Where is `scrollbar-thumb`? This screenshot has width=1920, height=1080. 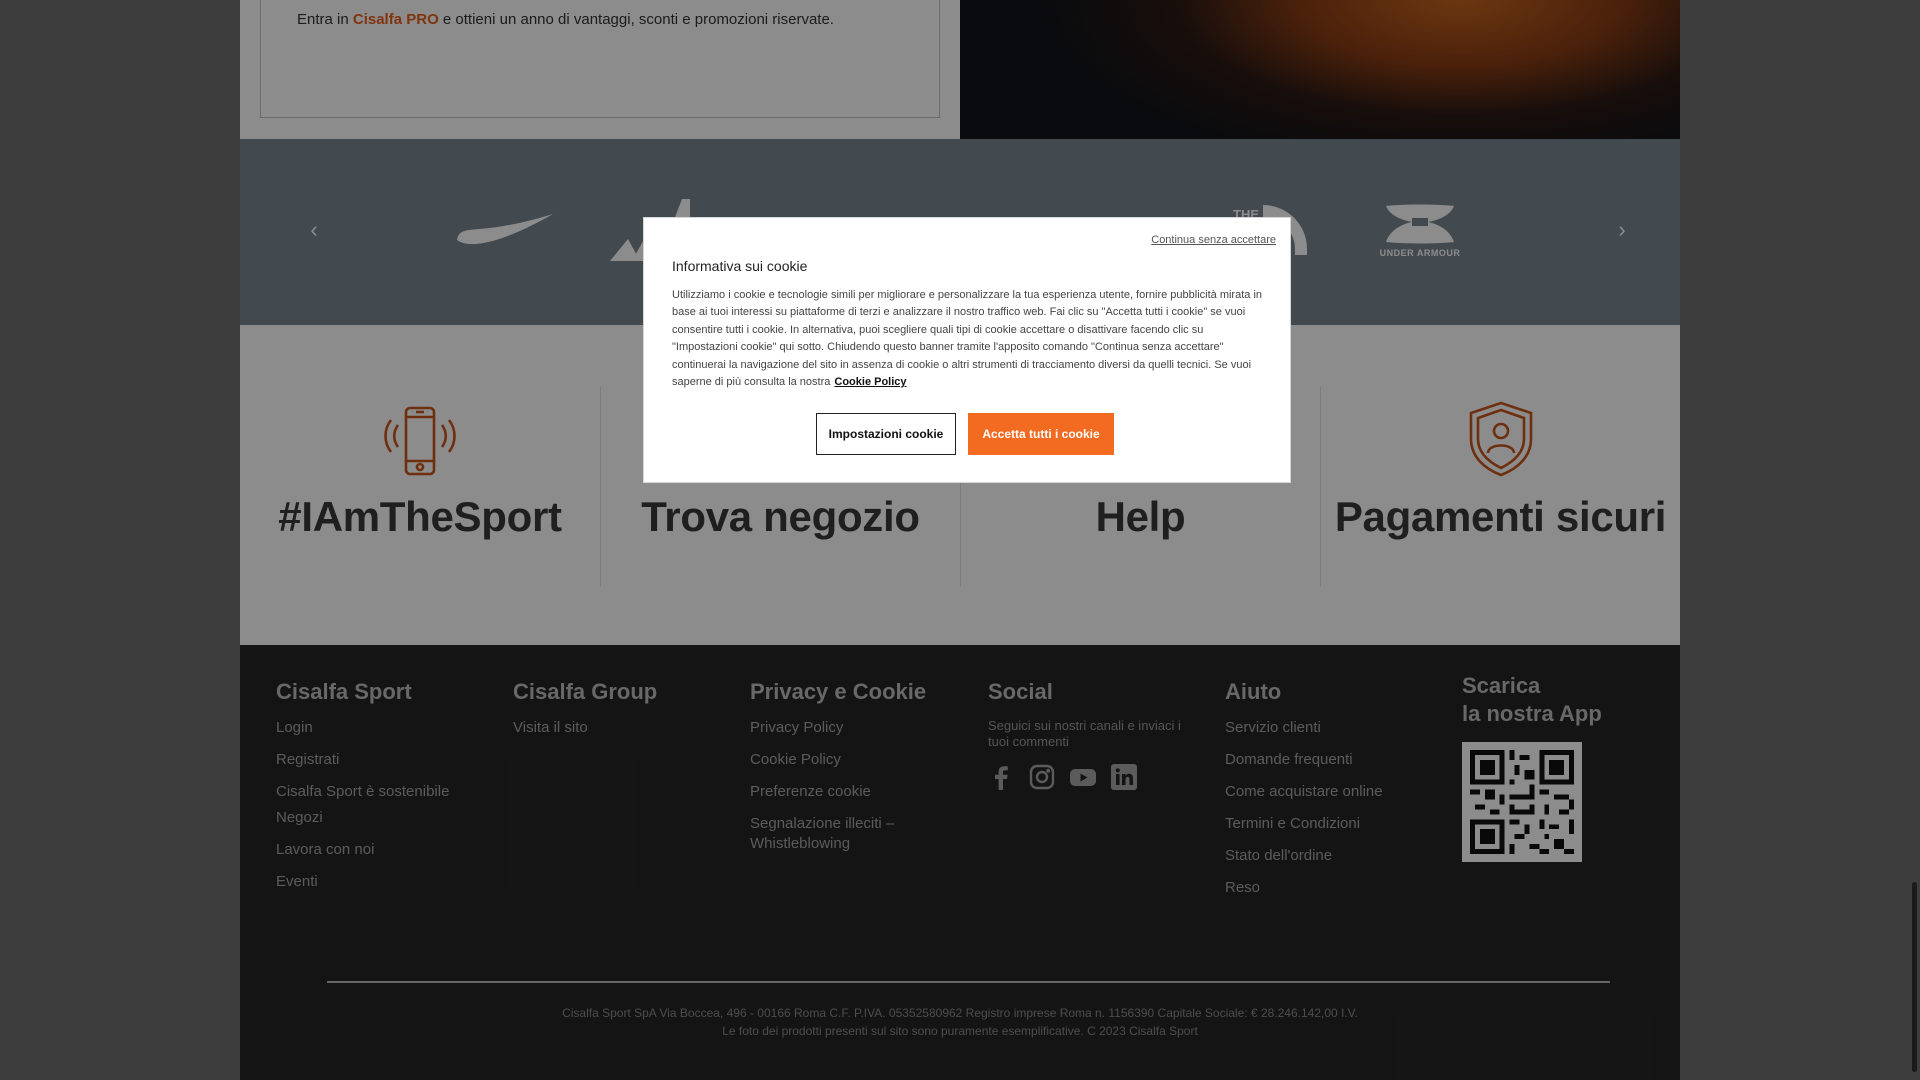
scrollbar-thumb is located at coordinates (1914, 977).